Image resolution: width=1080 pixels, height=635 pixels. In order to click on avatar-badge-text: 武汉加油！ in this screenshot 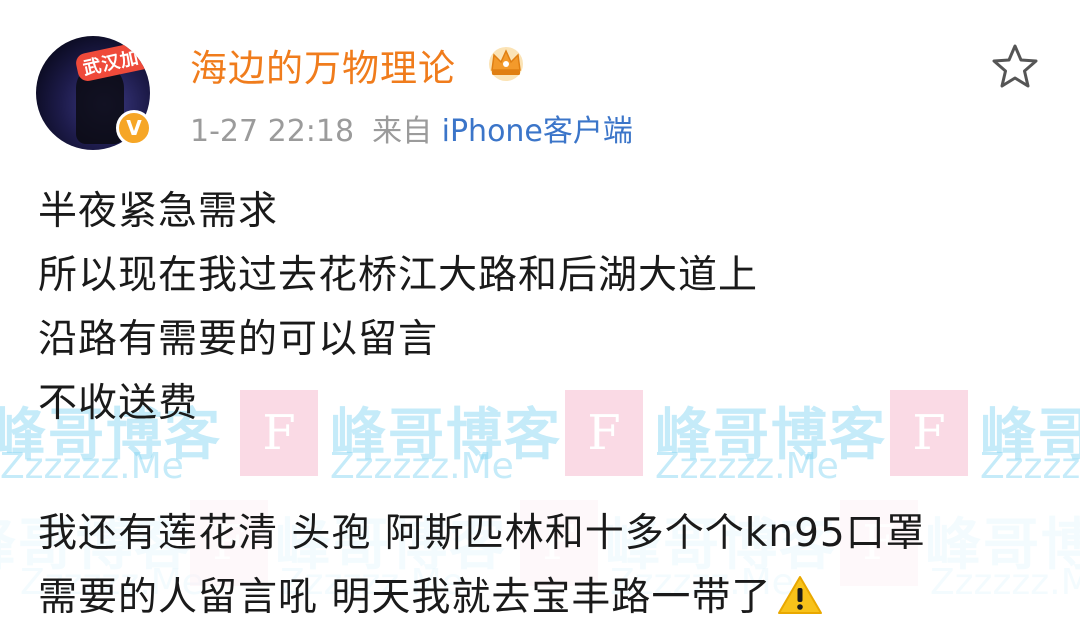, I will do `click(112, 59)`.